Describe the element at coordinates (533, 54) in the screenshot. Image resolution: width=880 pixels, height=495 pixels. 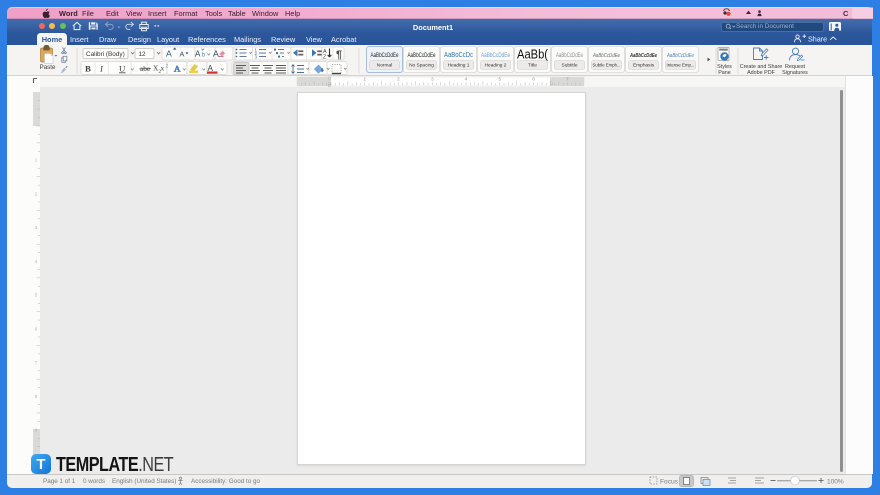
I see `svg-text: AaBb(` at that location.